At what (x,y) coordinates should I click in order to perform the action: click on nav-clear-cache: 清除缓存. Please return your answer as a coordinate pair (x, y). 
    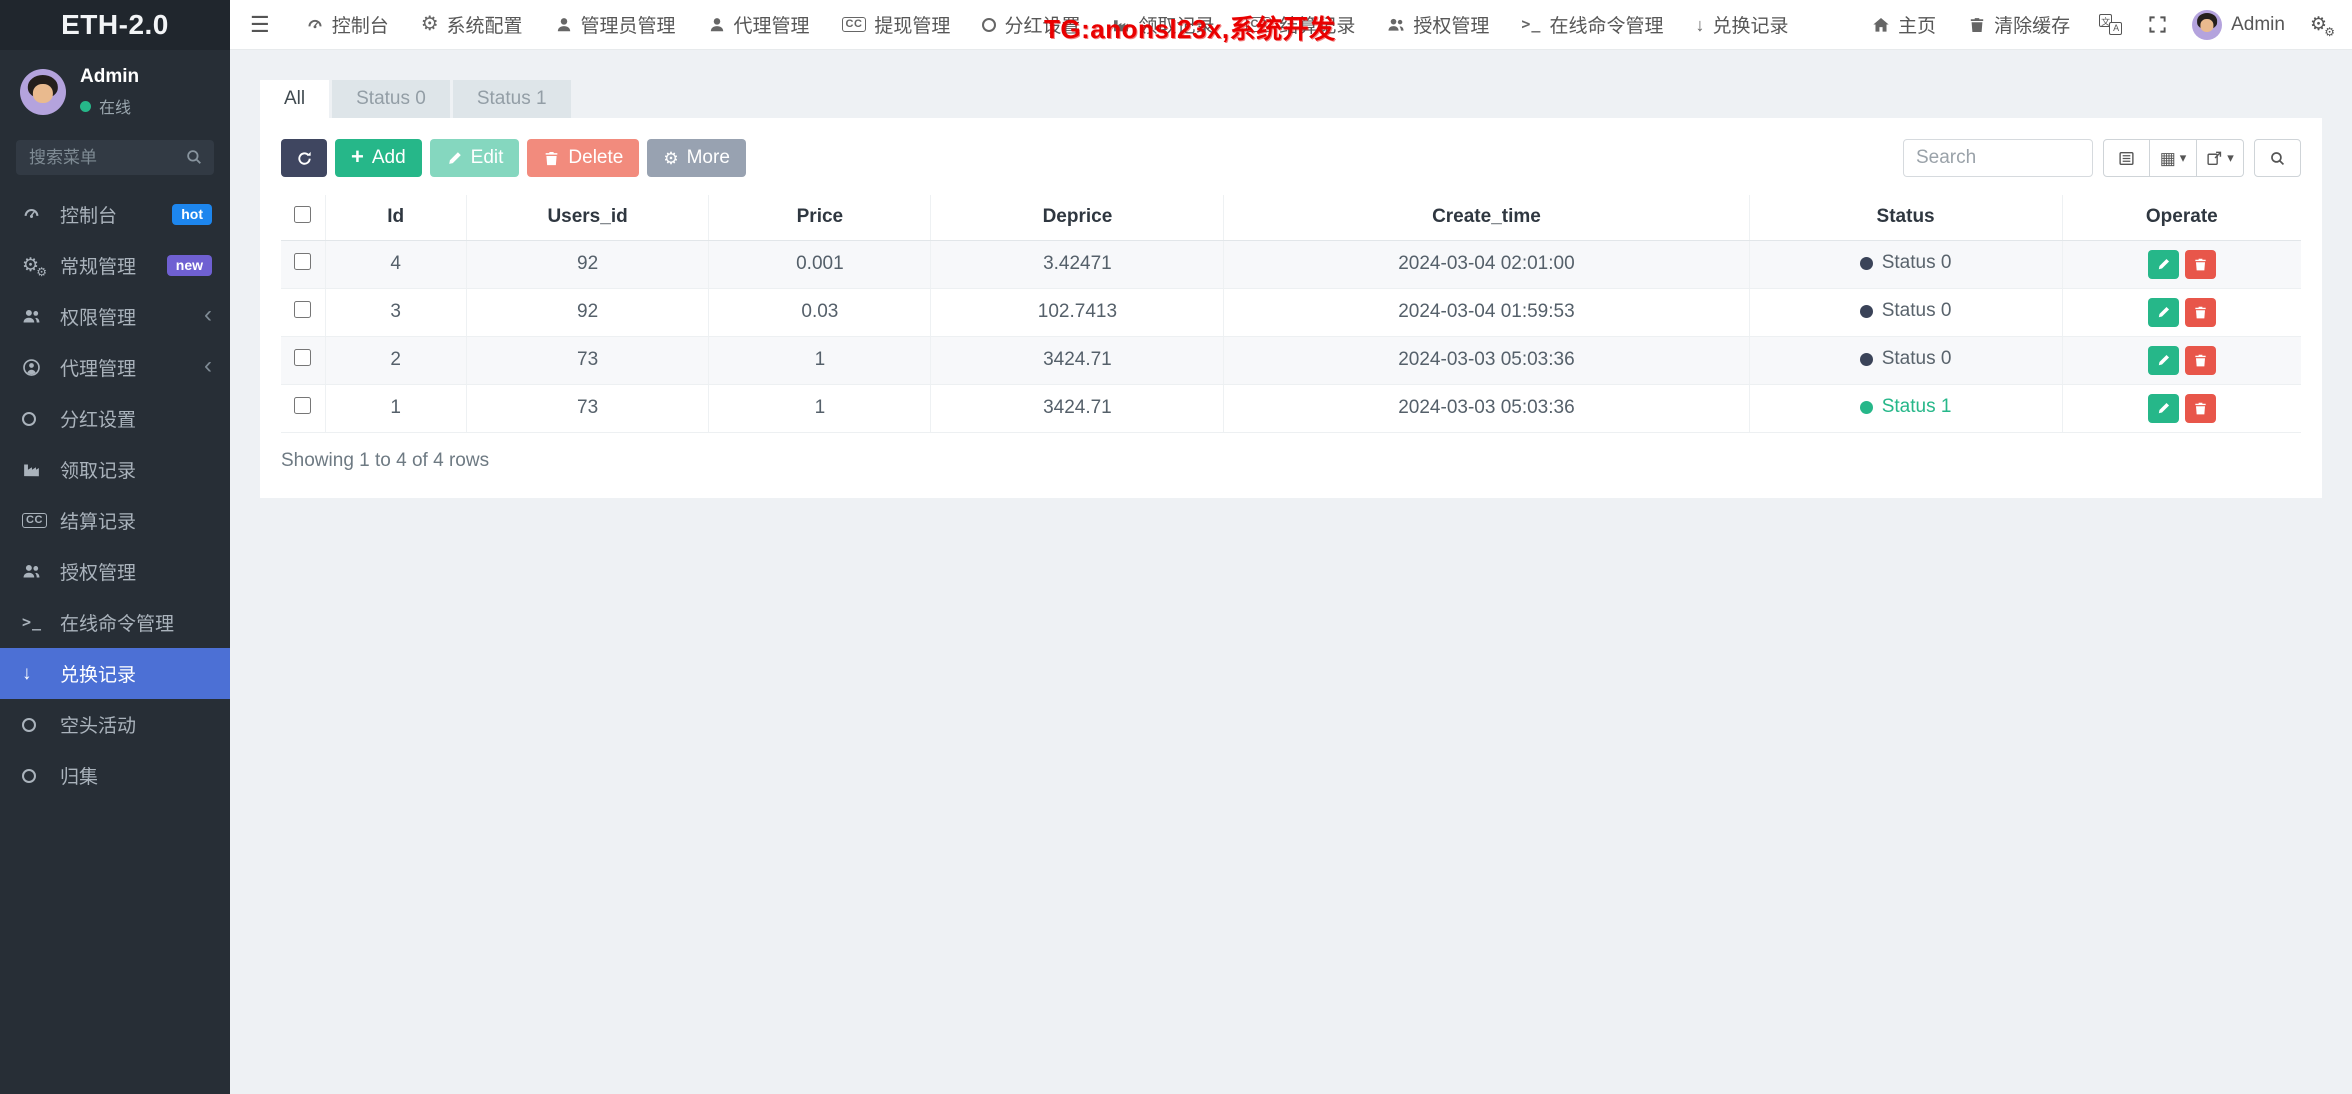
    Looking at the image, I should click on (2019, 24).